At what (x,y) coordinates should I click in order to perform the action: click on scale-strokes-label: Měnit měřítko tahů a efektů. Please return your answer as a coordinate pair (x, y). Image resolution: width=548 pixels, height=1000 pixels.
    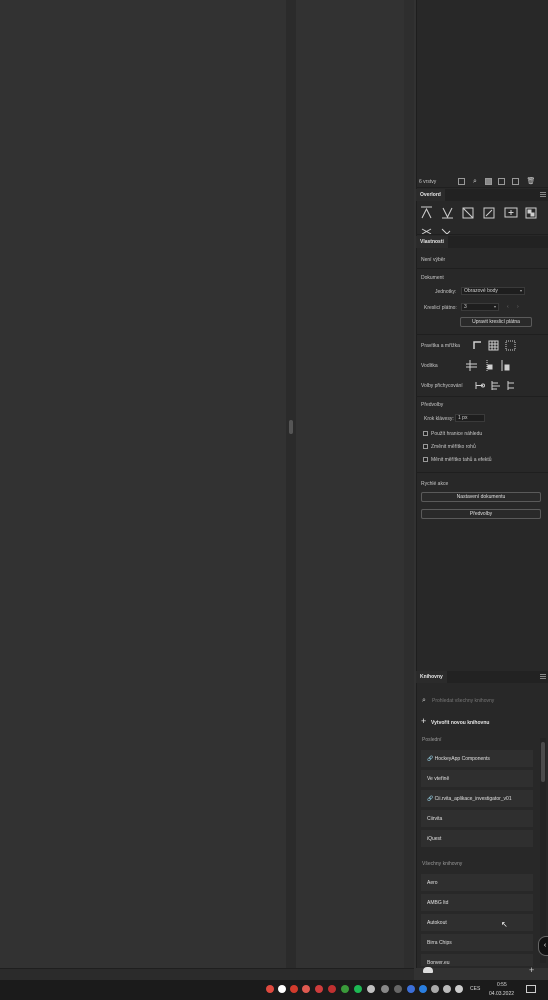
    Looking at the image, I should click on (461, 460).